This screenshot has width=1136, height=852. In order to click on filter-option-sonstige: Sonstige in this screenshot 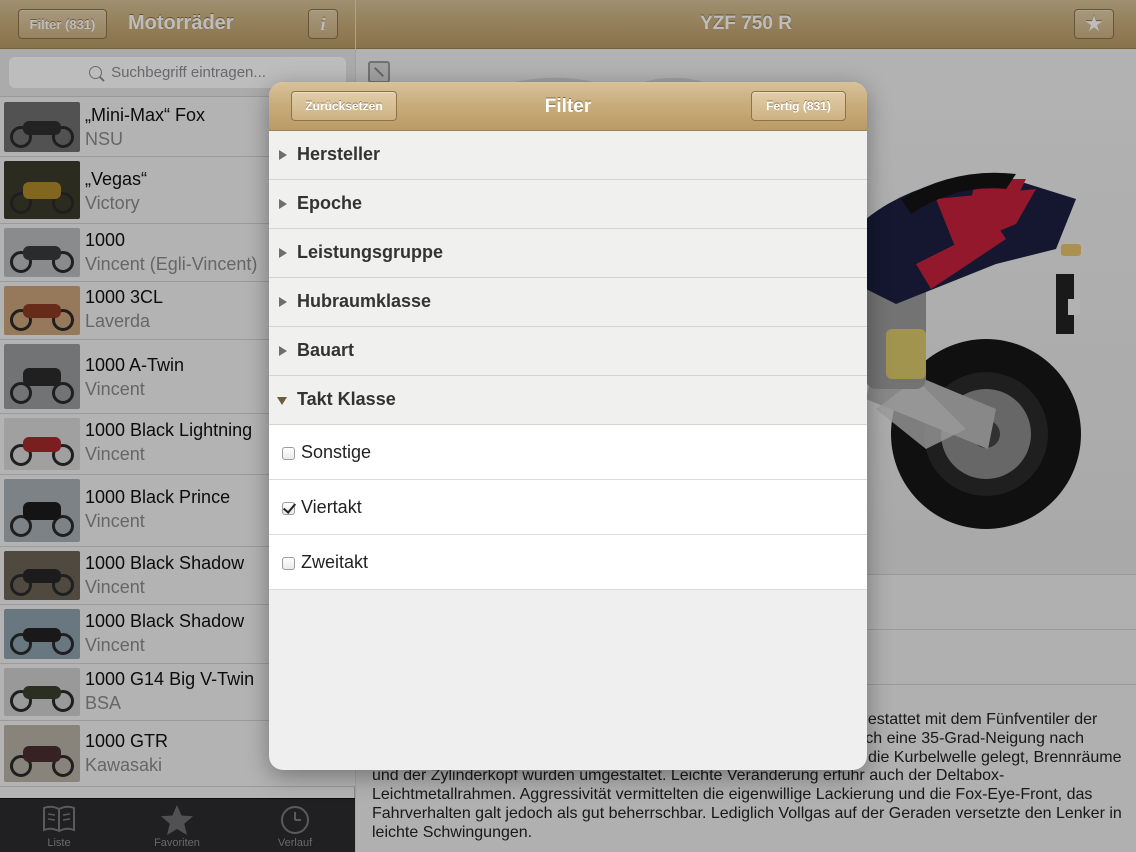, I will do `click(568, 452)`.